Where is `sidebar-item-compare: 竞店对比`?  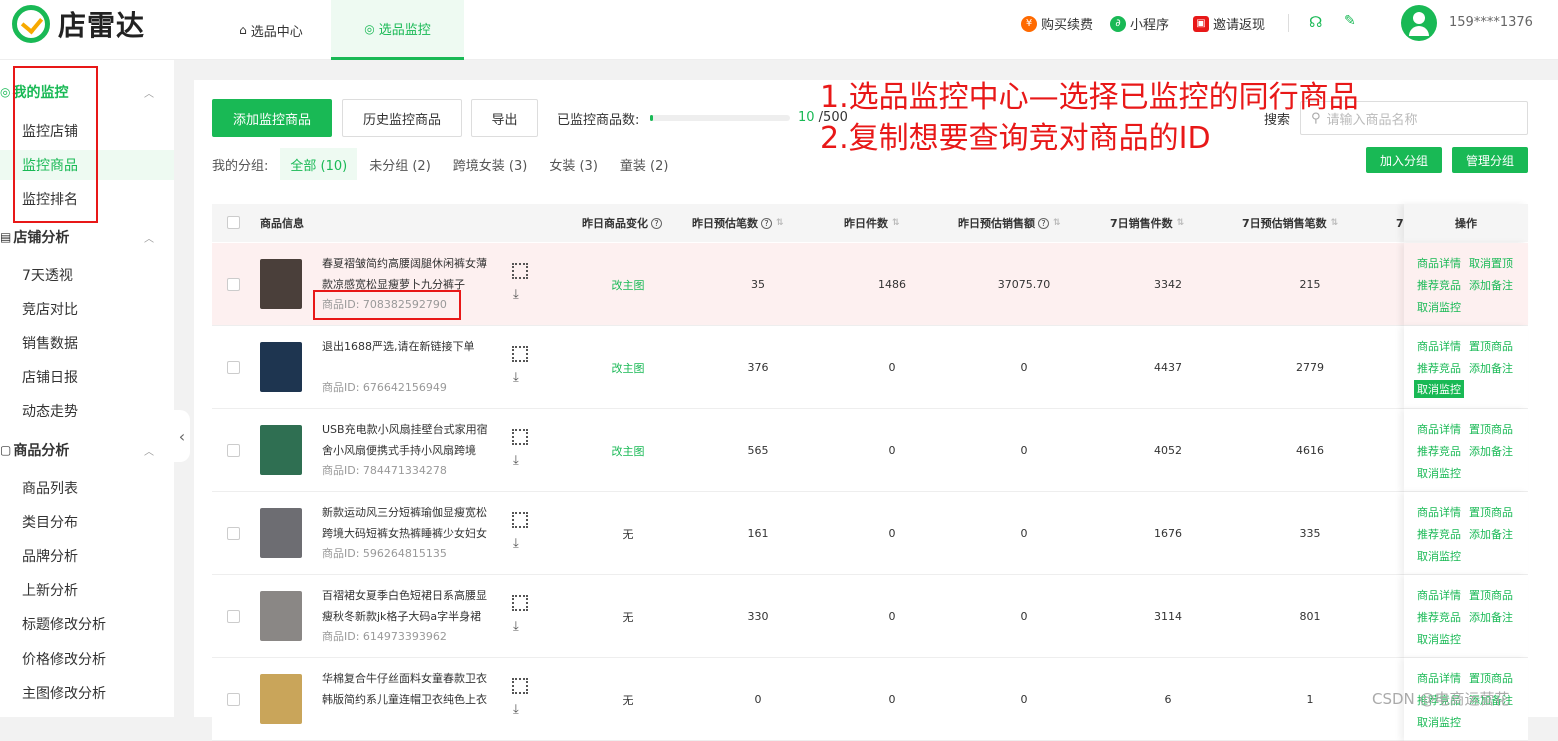
sidebar-item-compare: 竞店对比 is located at coordinates (87, 309).